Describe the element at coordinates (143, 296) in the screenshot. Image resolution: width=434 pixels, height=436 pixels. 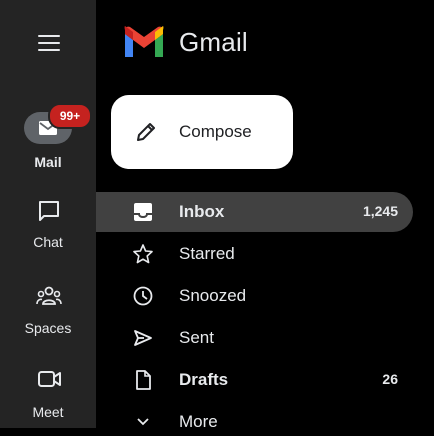
I see `clock-icon` at that location.